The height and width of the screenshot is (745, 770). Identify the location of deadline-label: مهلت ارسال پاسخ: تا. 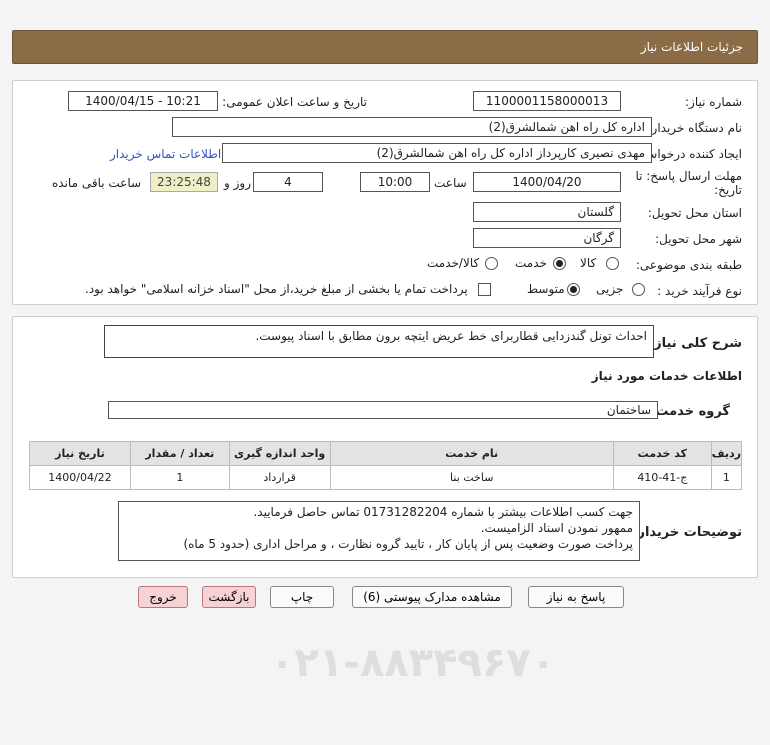
(688, 176).